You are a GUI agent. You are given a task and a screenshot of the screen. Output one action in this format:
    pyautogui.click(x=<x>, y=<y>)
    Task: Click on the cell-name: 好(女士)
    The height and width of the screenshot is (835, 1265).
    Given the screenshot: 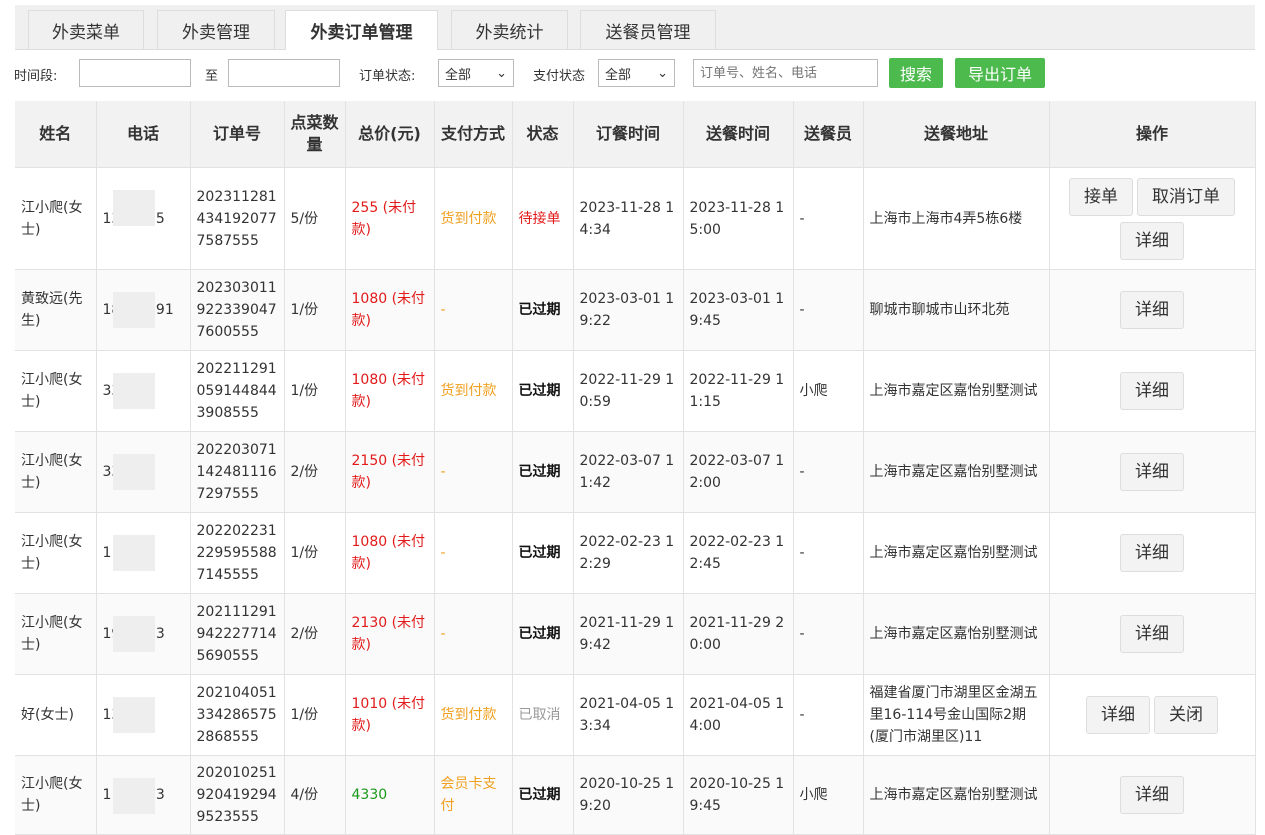 What is the action you would take?
    pyautogui.click(x=56, y=715)
    